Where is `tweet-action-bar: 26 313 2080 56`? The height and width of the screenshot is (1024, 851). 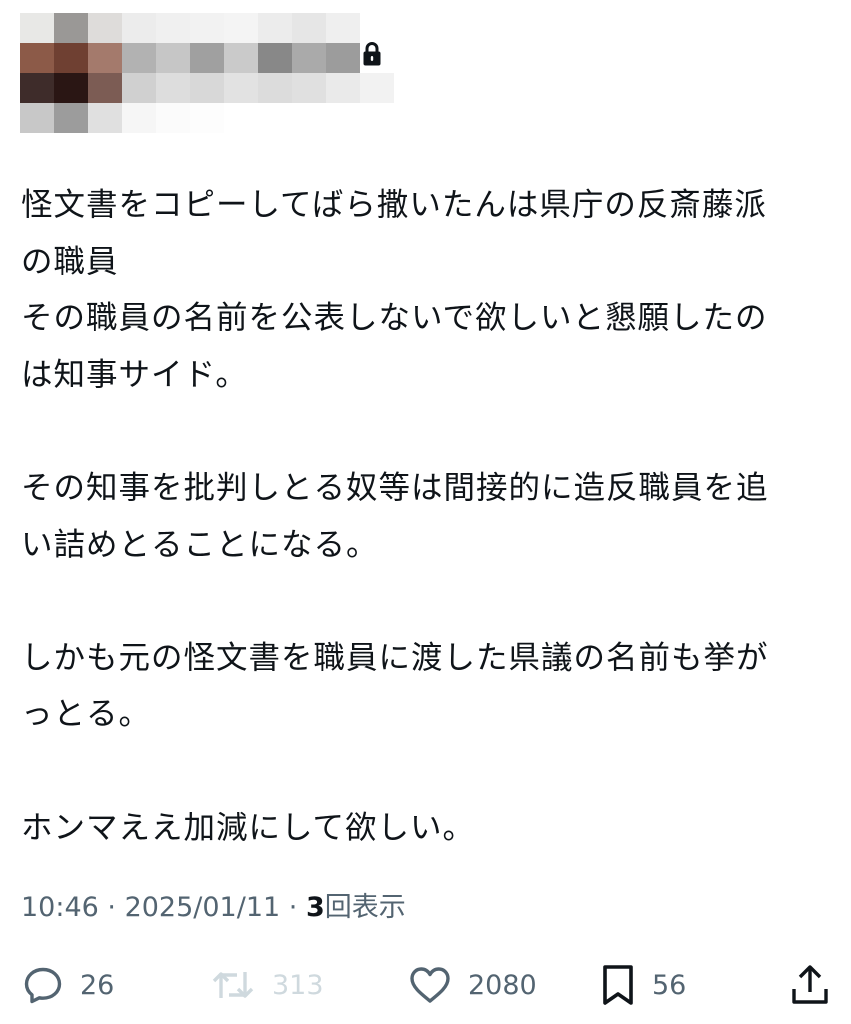
tweet-action-bar: 26 313 2080 56 is located at coordinates (425, 985).